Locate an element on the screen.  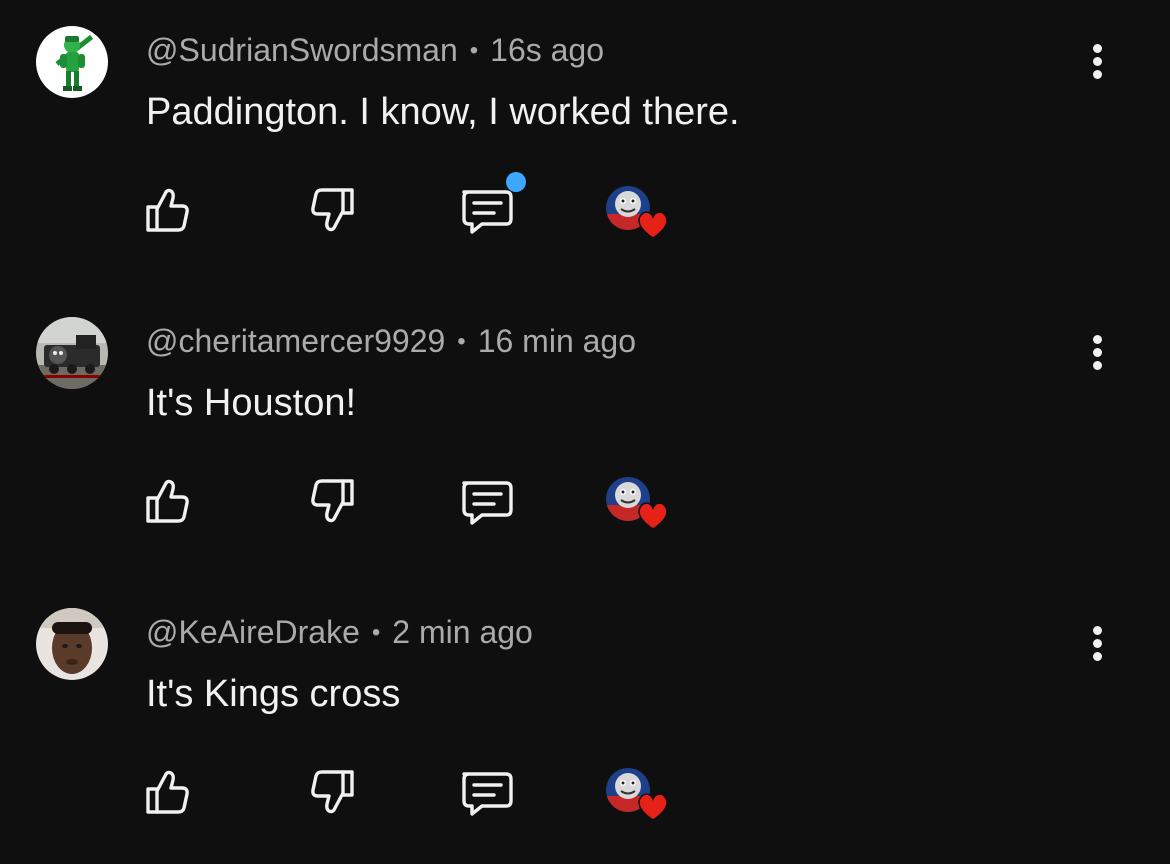
username: @SudrianSwordsman is located at coordinates (302, 50).